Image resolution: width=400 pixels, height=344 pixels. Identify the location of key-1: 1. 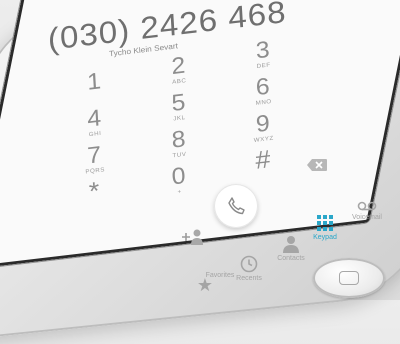
(94, 82).